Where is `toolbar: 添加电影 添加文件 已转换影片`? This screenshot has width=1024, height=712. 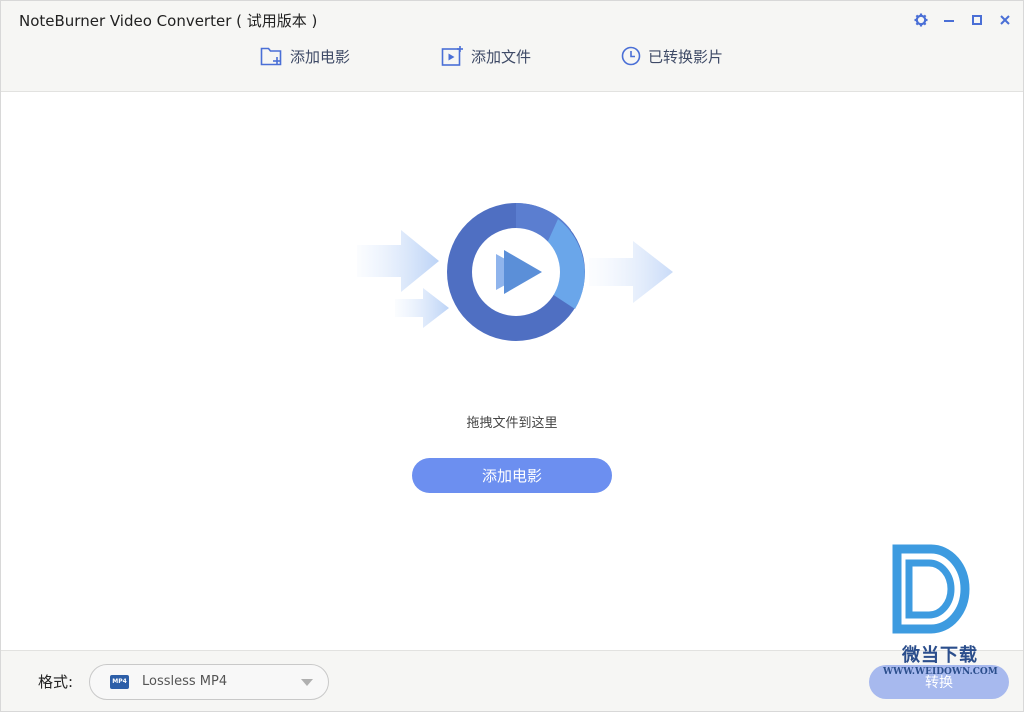 toolbar: 添加电影 添加文件 已转换影片 is located at coordinates (512, 60).